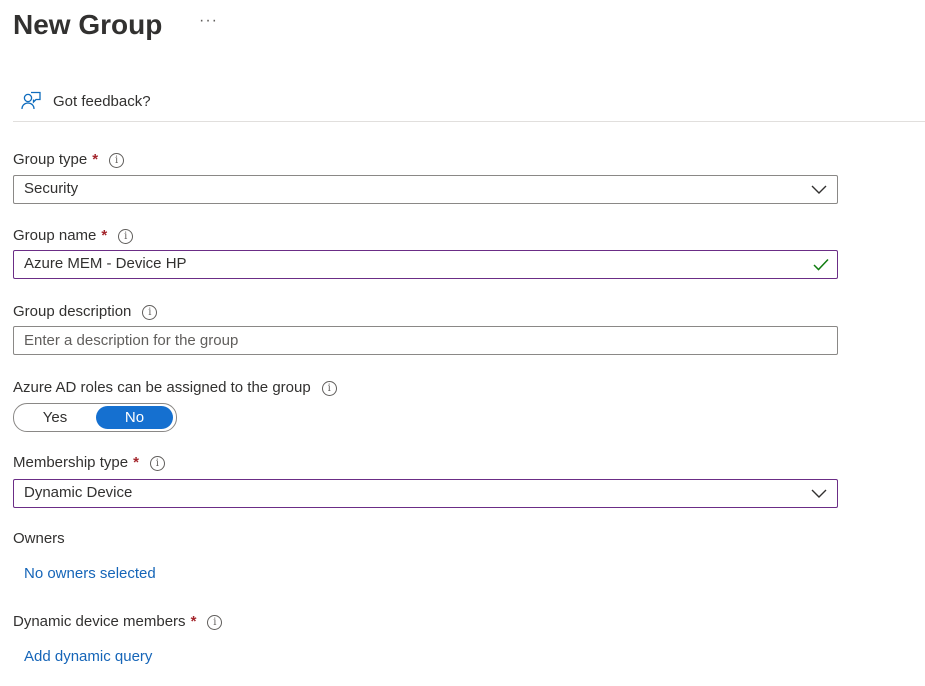 The image size is (925, 686). What do you see at coordinates (51, 188) in the screenshot?
I see `group-type-value: Security` at bounding box center [51, 188].